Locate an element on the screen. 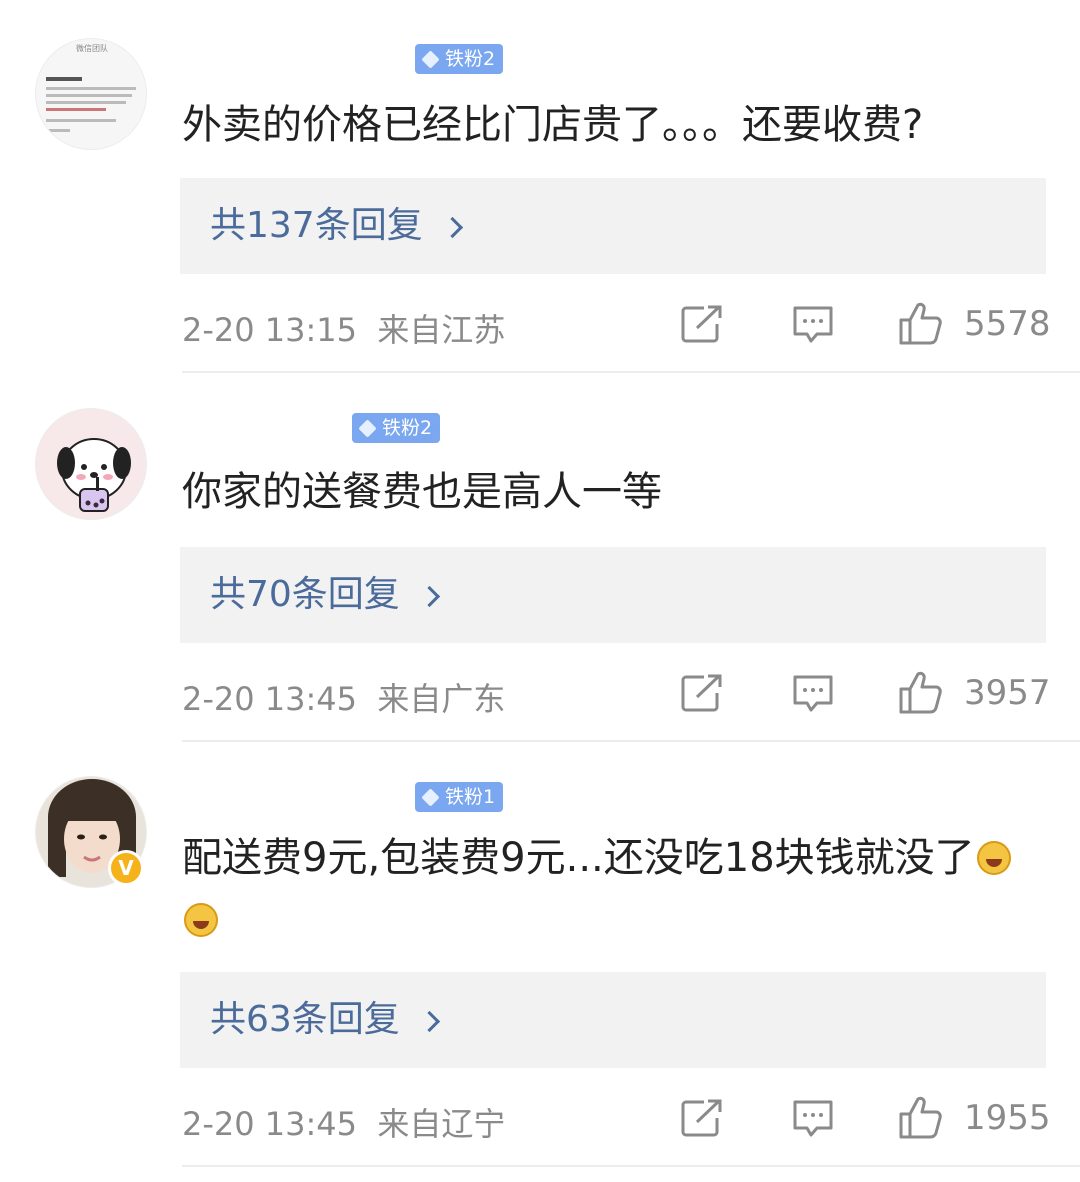 The height and width of the screenshot is (1182, 1080). comment-text: 配送费9元,包装费9元...还没吃18块钱就没了 is located at coordinates (607, 889).